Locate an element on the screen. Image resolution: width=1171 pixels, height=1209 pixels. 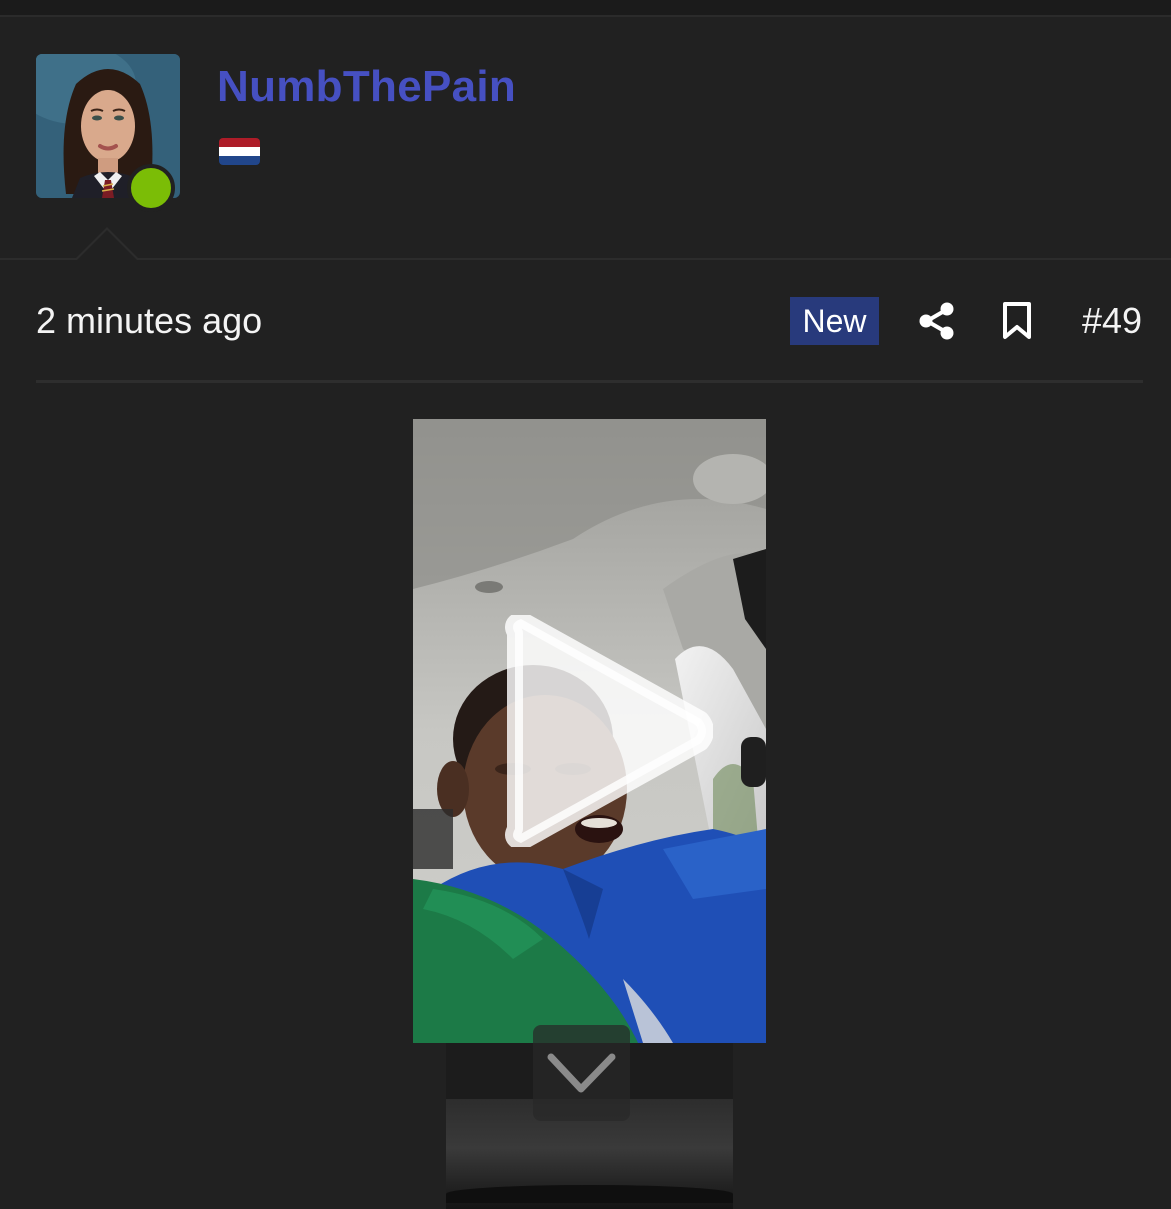
online-status-indicator is located at coordinates (151, 188).